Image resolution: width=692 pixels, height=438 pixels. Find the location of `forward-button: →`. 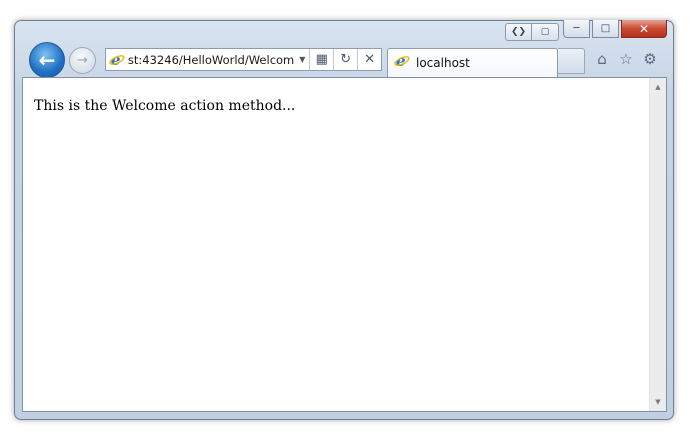

forward-button: → is located at coordinates (82, 60).